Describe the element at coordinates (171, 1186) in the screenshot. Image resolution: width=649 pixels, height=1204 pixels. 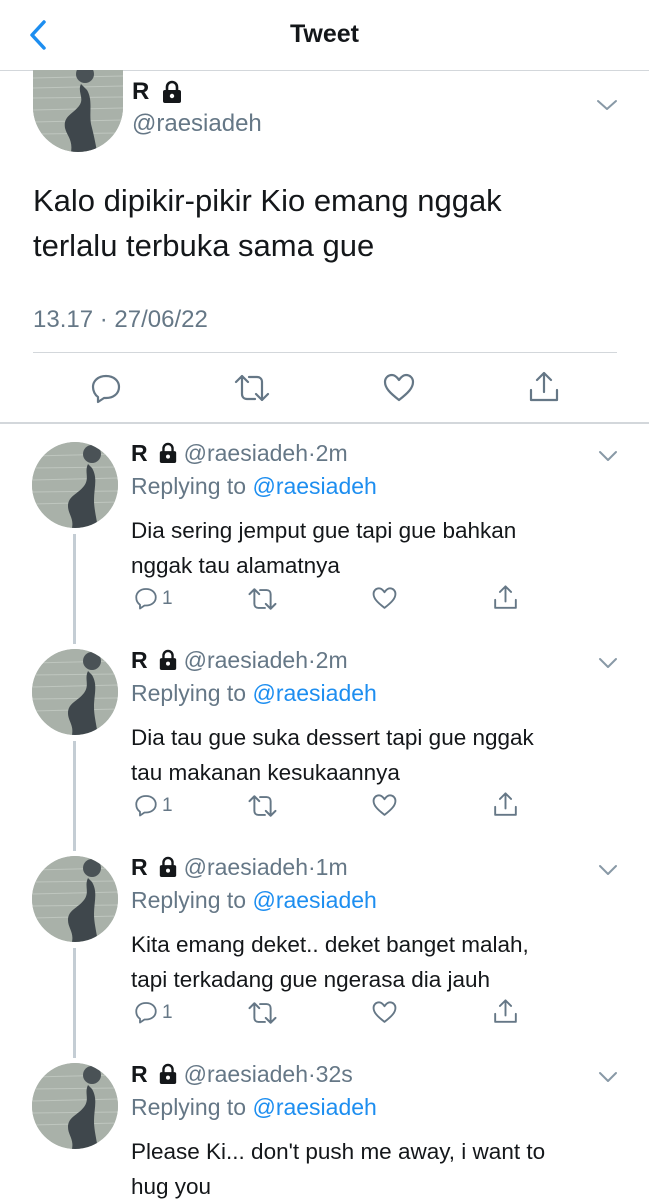
I see `tweet-text-line: hug you` at that location.